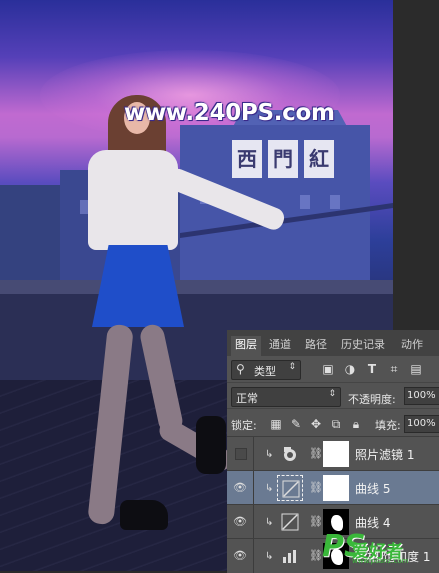 This screenshot has height=573, width=439. I want to click on photo-filter-icon, so click(290, 454).